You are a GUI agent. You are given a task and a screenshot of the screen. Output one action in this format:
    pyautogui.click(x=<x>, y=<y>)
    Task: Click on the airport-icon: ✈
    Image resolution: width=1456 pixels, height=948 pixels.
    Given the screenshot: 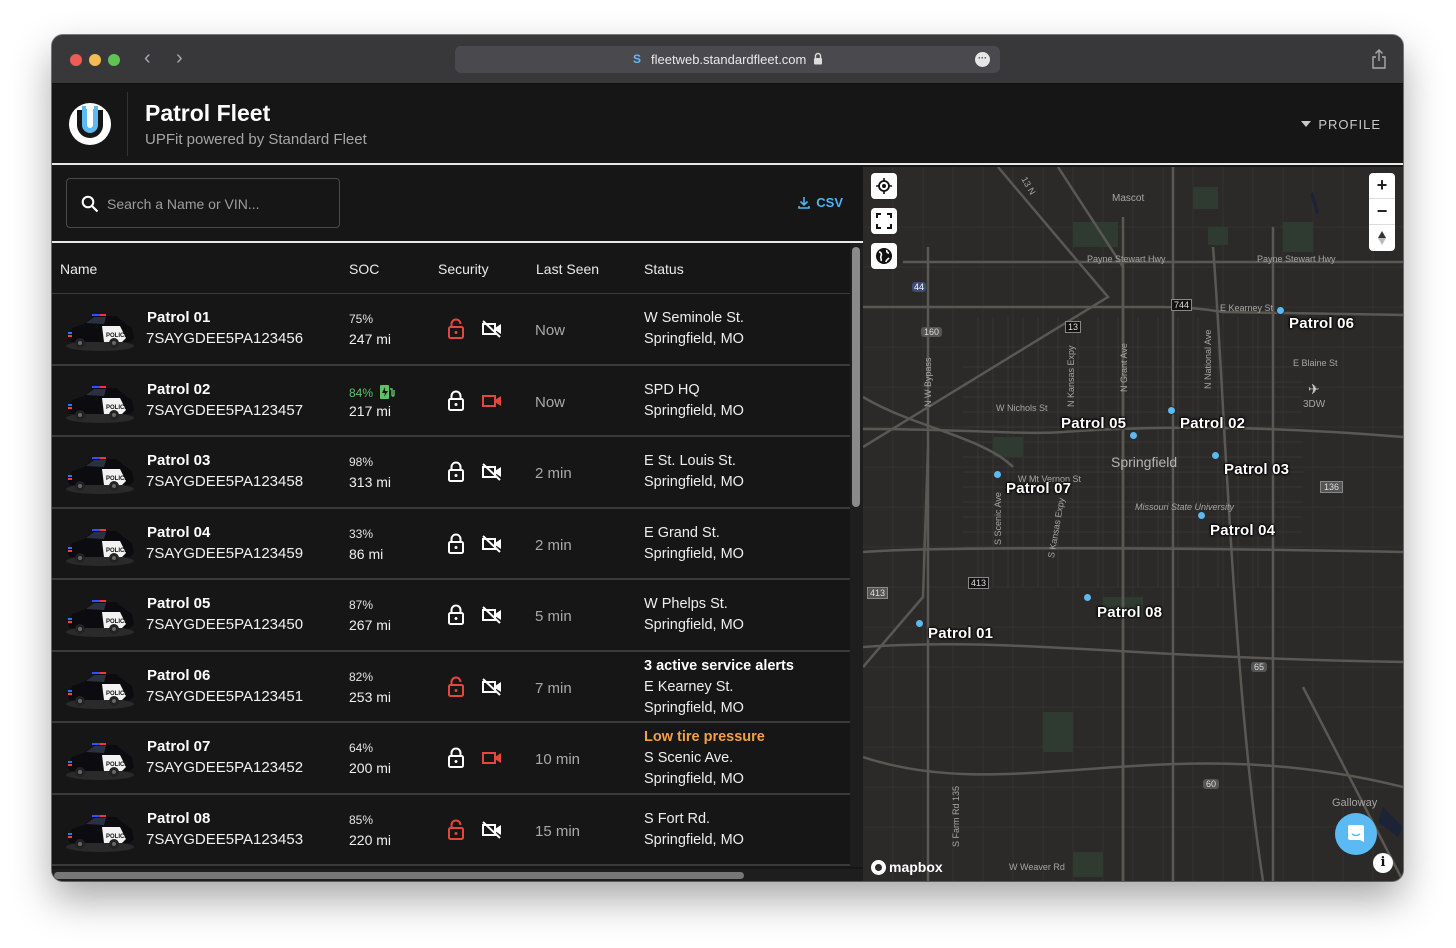 What is the action you would take?
    pyautogui.click(x=1314, y=389)
    